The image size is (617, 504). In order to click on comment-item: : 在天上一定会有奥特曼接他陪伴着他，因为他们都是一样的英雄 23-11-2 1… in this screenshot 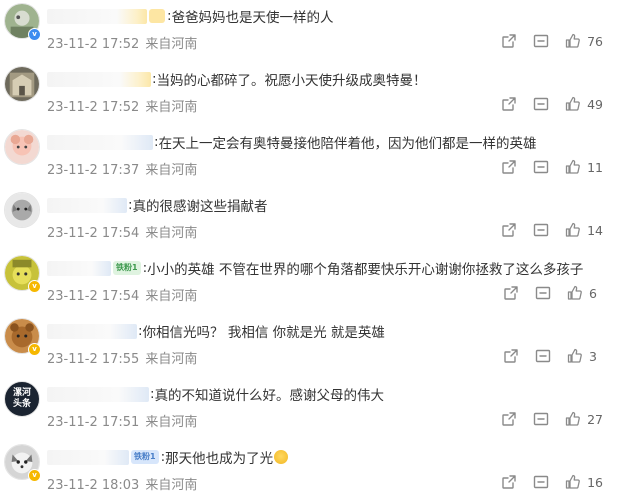, I will do `click(308, 157)`.